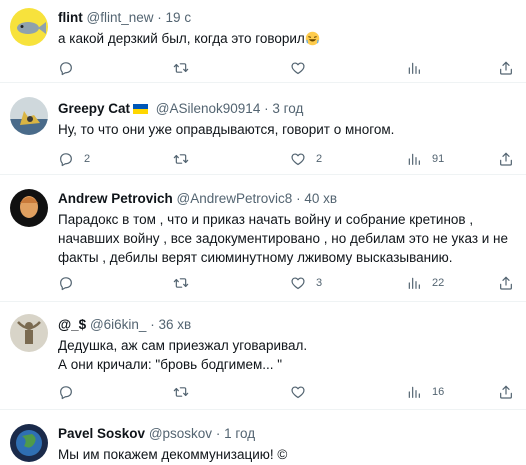  Describe the element at coordinates (70, 17) in the screenshot. I see `author-name: flint` at that location.